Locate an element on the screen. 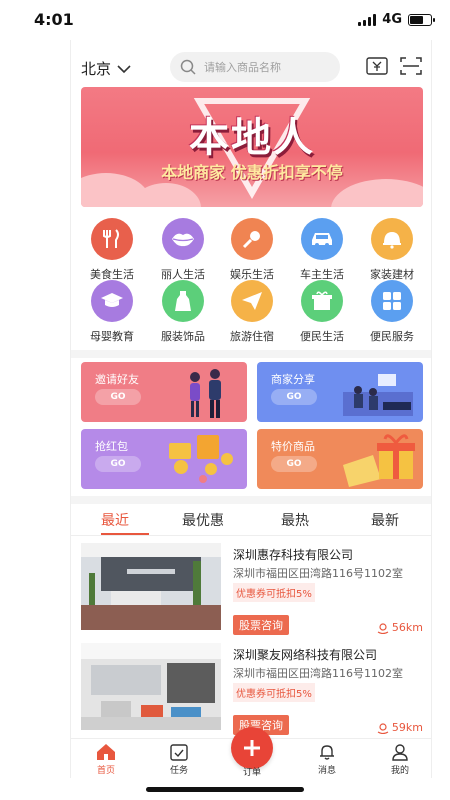 This screenshot has width=450, height=800. nav-task: 任务 is located at coordinates (179, 759).